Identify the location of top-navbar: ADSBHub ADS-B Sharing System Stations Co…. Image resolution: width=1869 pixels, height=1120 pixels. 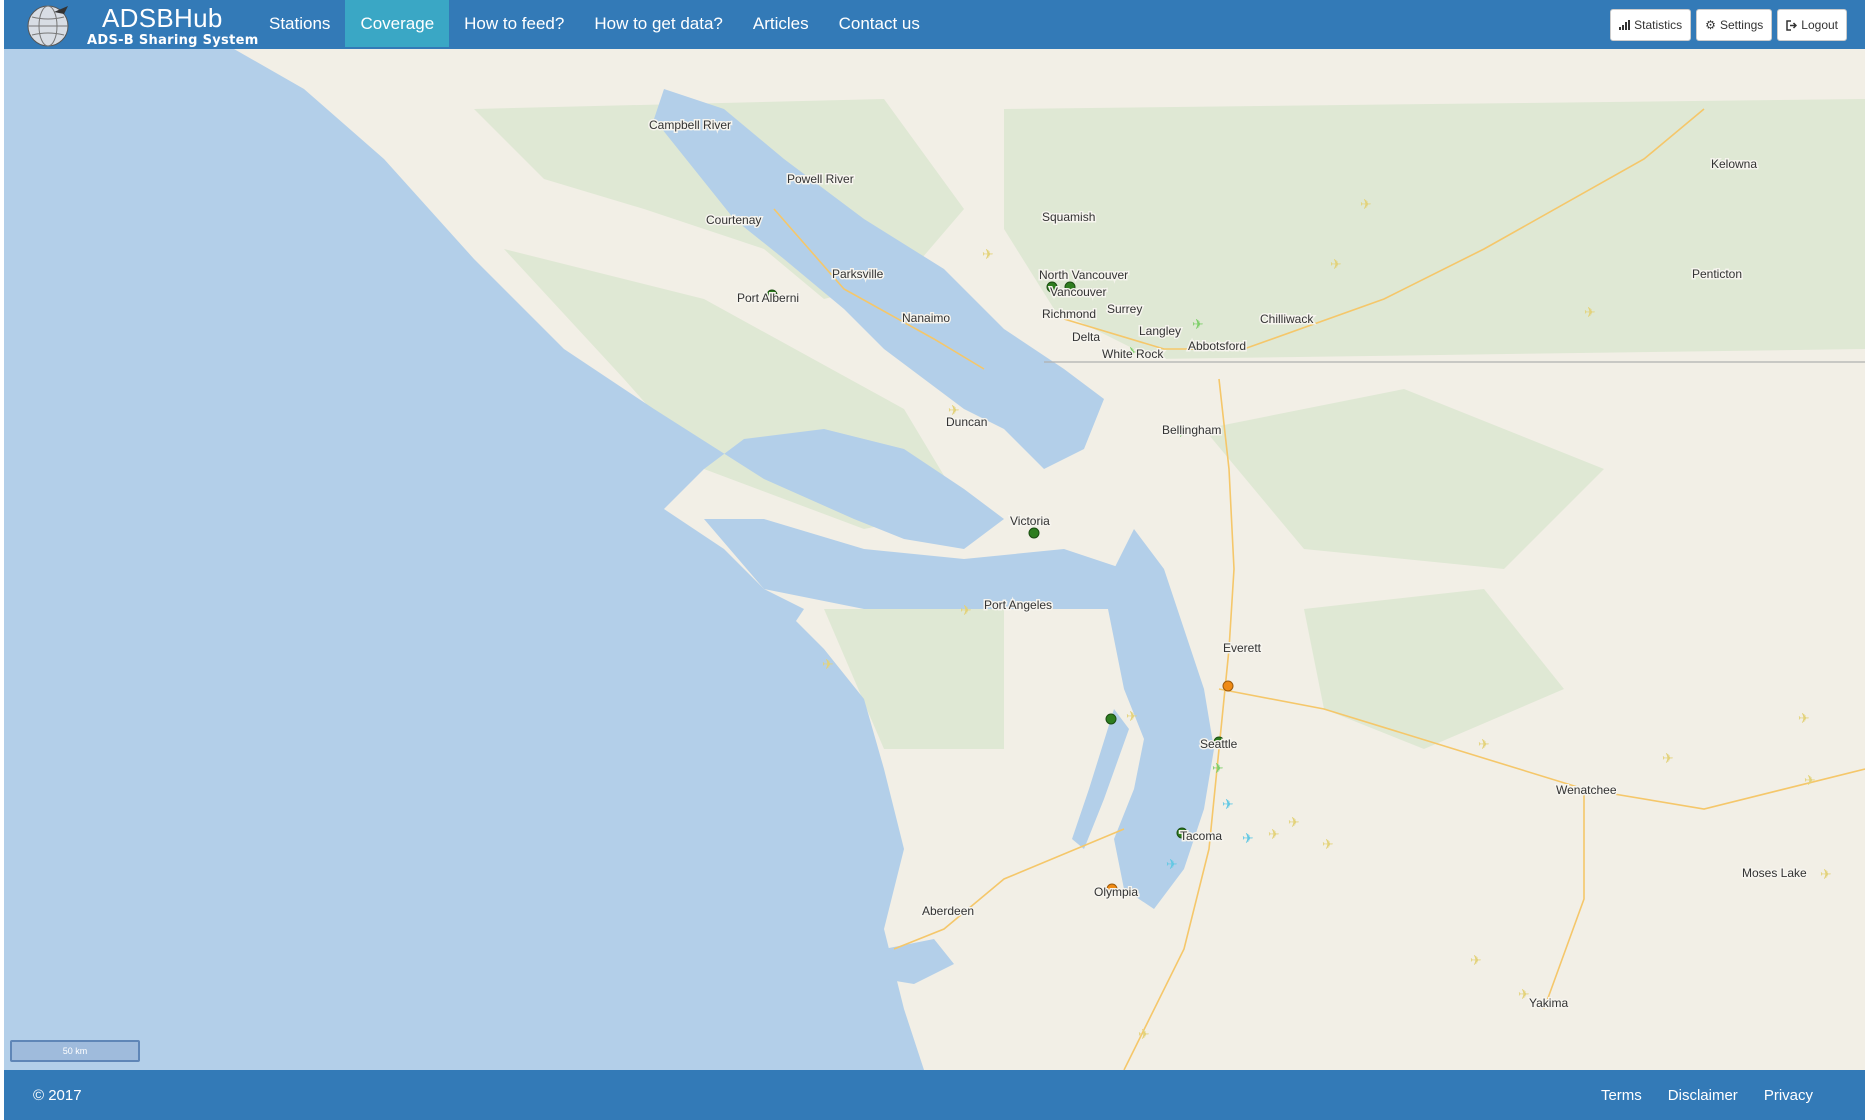
(934, 24).